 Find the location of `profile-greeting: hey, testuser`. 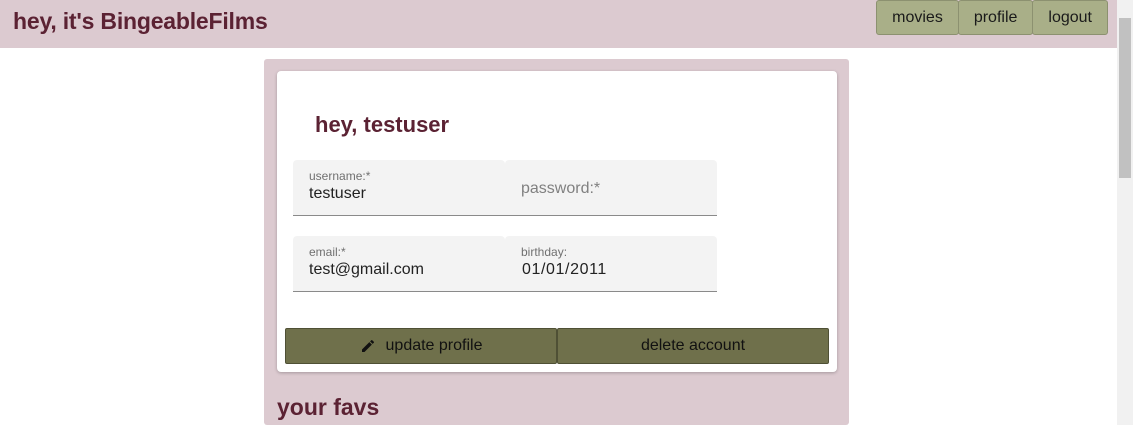

profile-greeting: hey, testuser is located at coordinates (382, 124).